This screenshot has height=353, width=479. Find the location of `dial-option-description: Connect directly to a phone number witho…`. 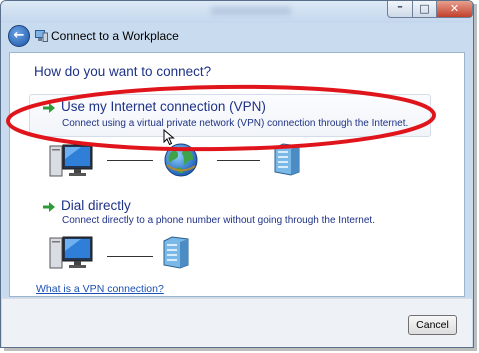

dial-option-description: Connect directly to a phone number witho… is located at coordinates (218, 220).